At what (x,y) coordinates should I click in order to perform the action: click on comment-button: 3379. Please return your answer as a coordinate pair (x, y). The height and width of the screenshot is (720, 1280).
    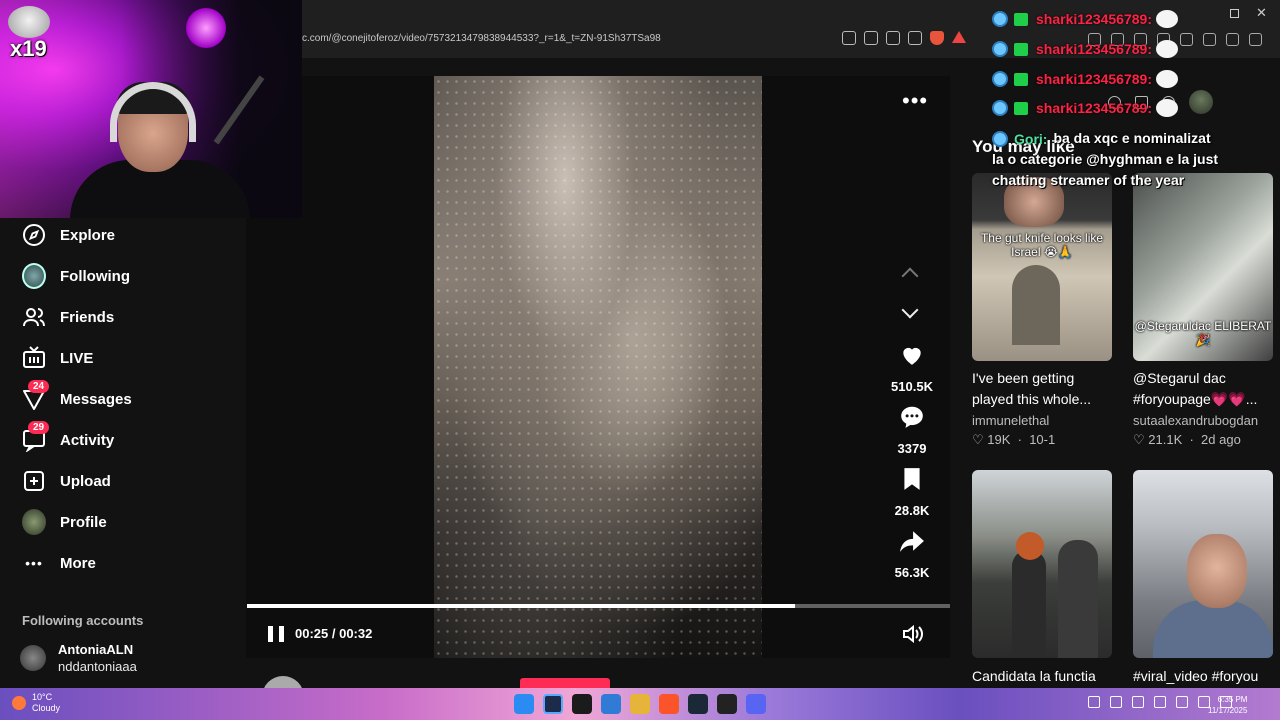
    Looking at the image, I should click on (912, 430).